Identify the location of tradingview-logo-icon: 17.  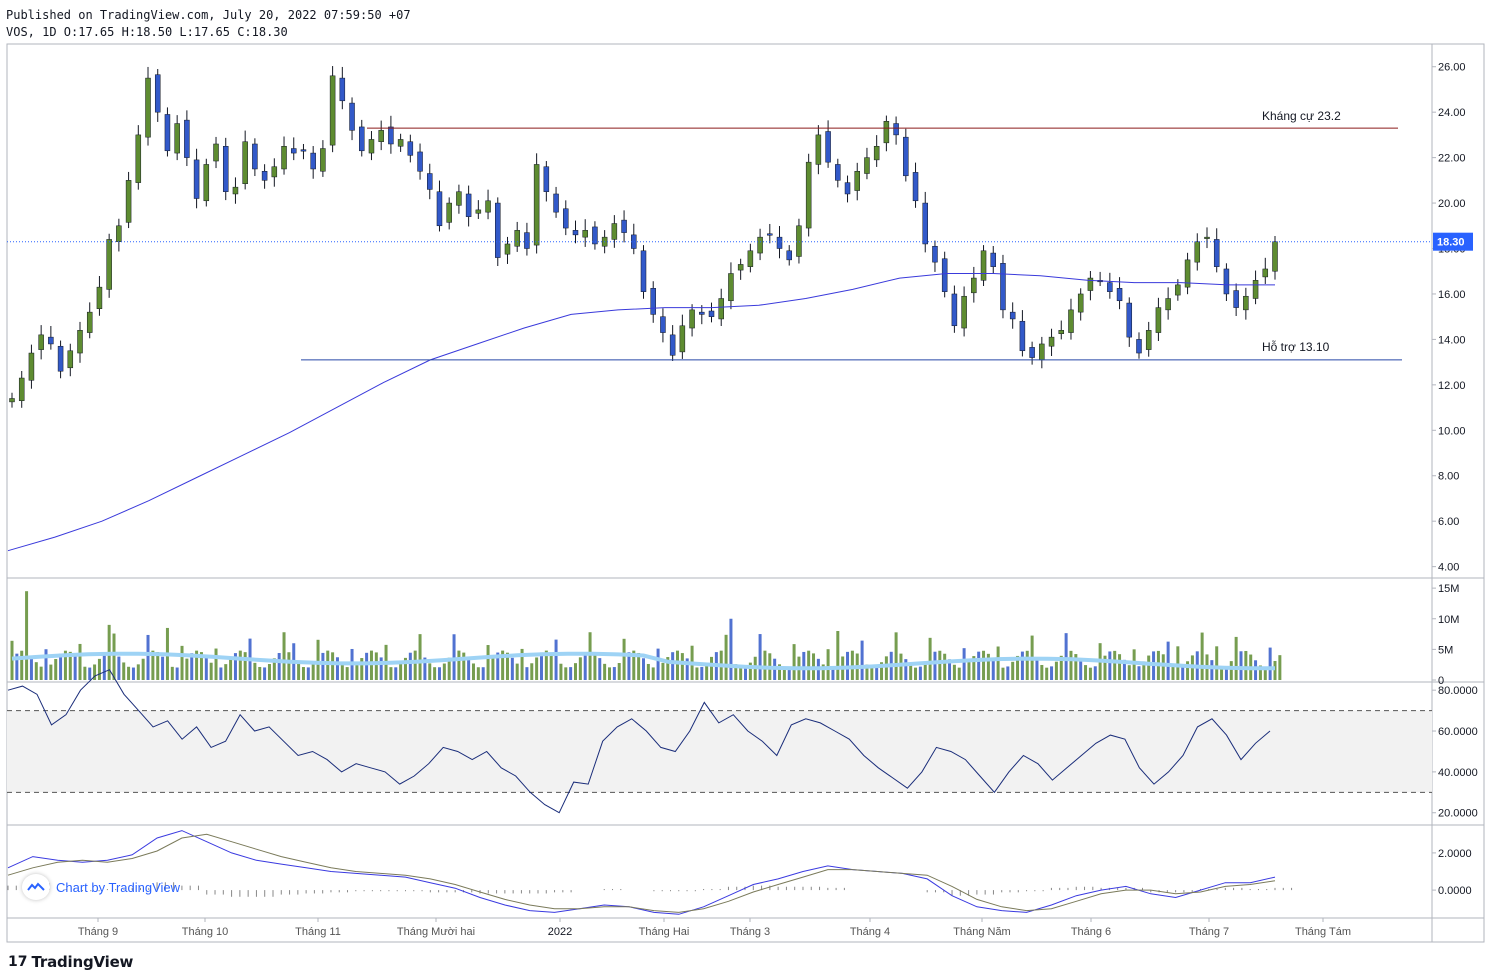
(18, 962).